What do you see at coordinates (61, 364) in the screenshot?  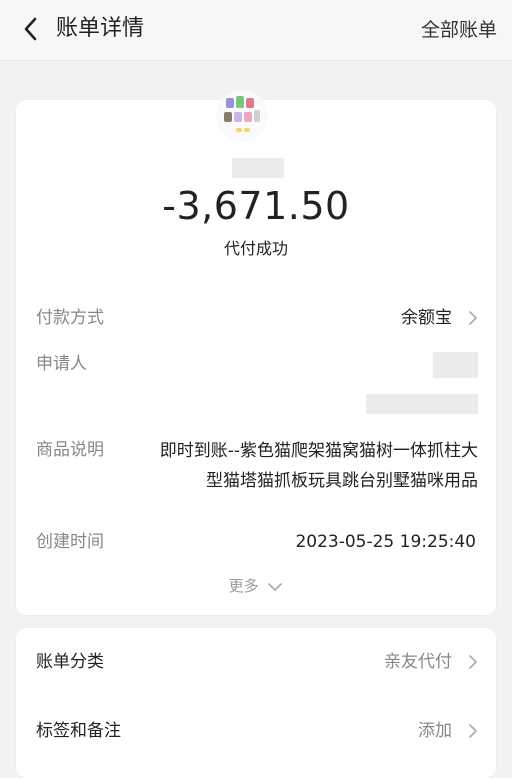 I see `applicant-label: 申请人` at bounding box center [61, 364].